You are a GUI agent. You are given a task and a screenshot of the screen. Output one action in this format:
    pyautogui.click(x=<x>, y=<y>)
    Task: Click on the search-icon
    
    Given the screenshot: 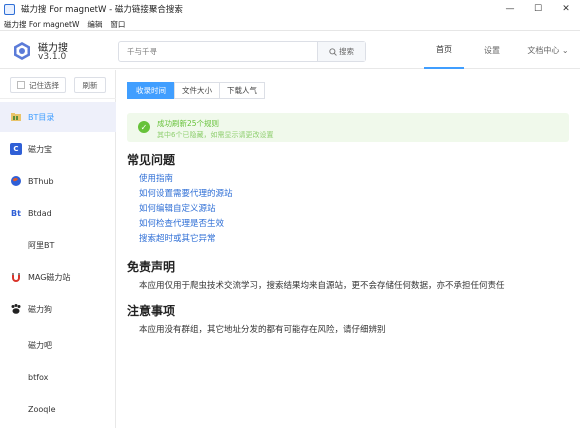 What is the action you would take?
    pyautogui.click(x=333, y=51)
    